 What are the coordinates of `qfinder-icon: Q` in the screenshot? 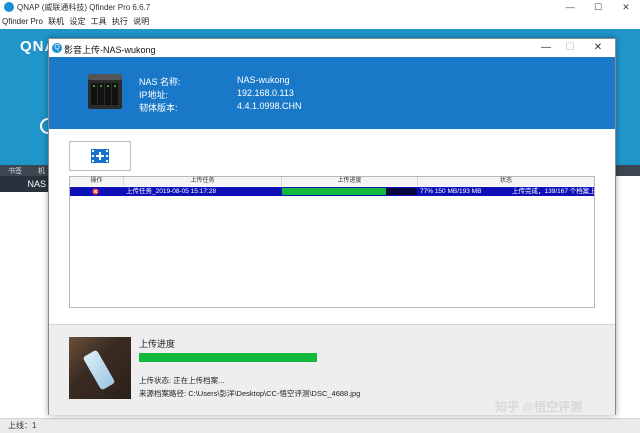 It's located at (57, 48).